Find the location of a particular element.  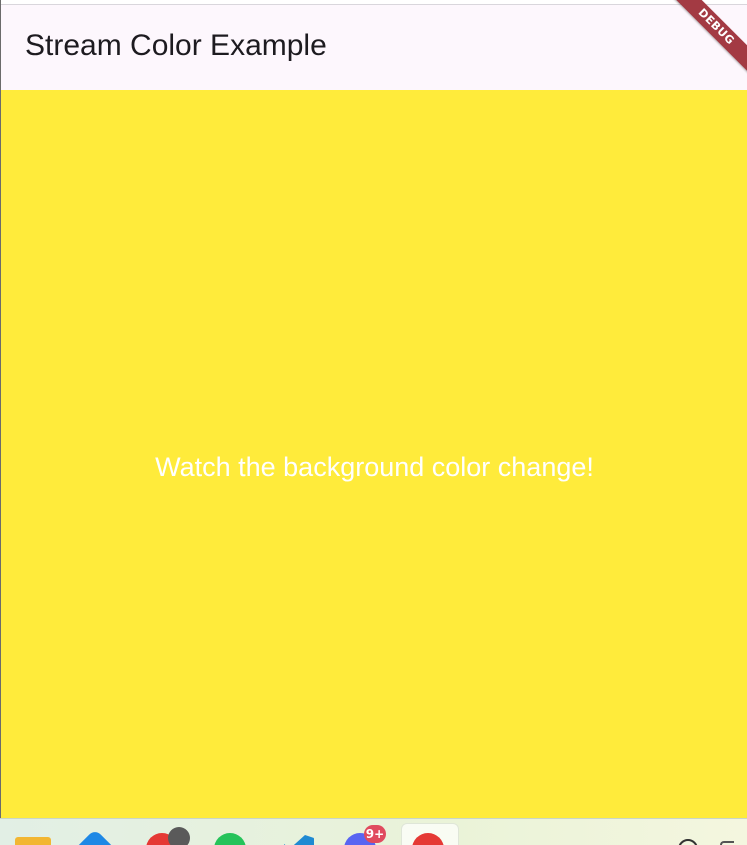

tray-wifi-icon is located at coordinates (727, 843).